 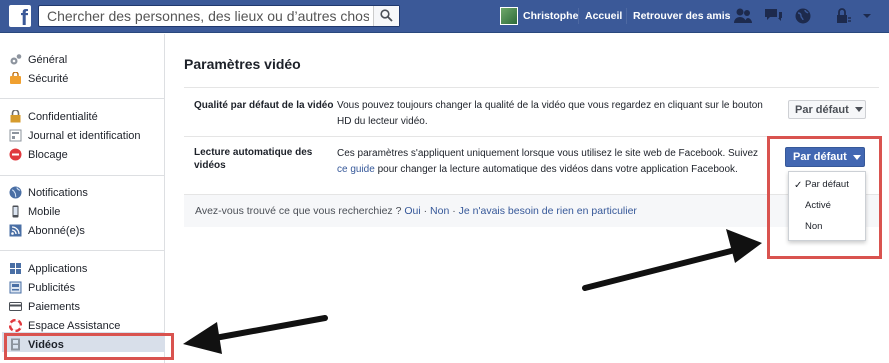 I want to click on sidebar-item-label: Blocage, so click(x=48, y=154).